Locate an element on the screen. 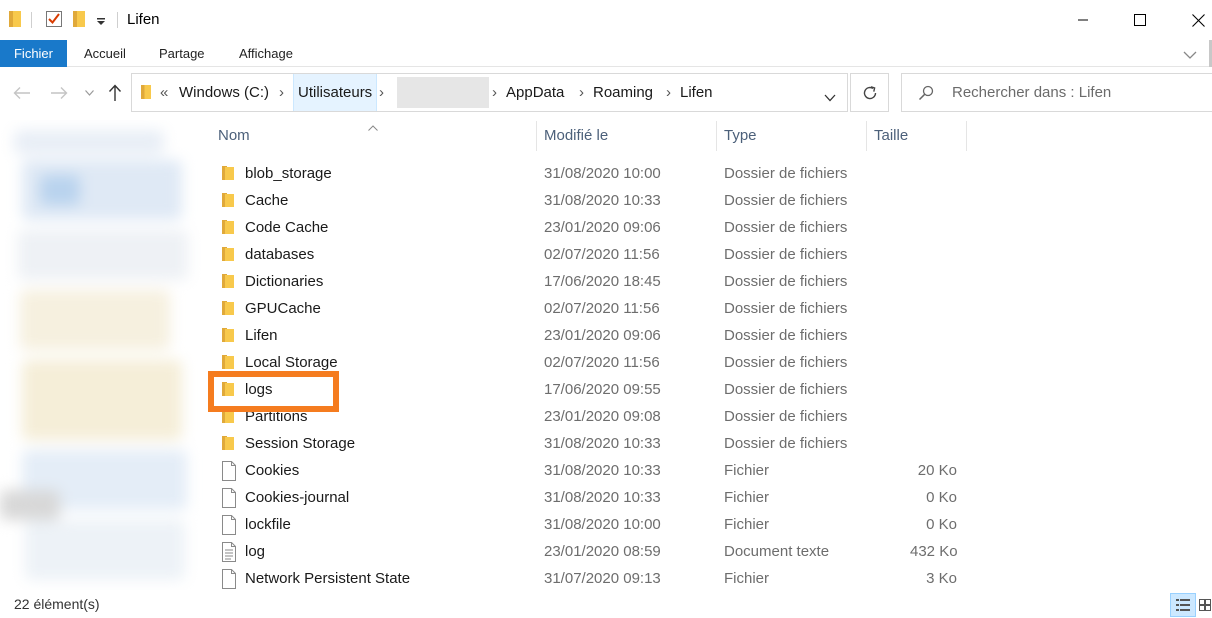 Image resolution: width=1212 pixels, height=618 pixels. search-icon is located at coordinates (926, 94).